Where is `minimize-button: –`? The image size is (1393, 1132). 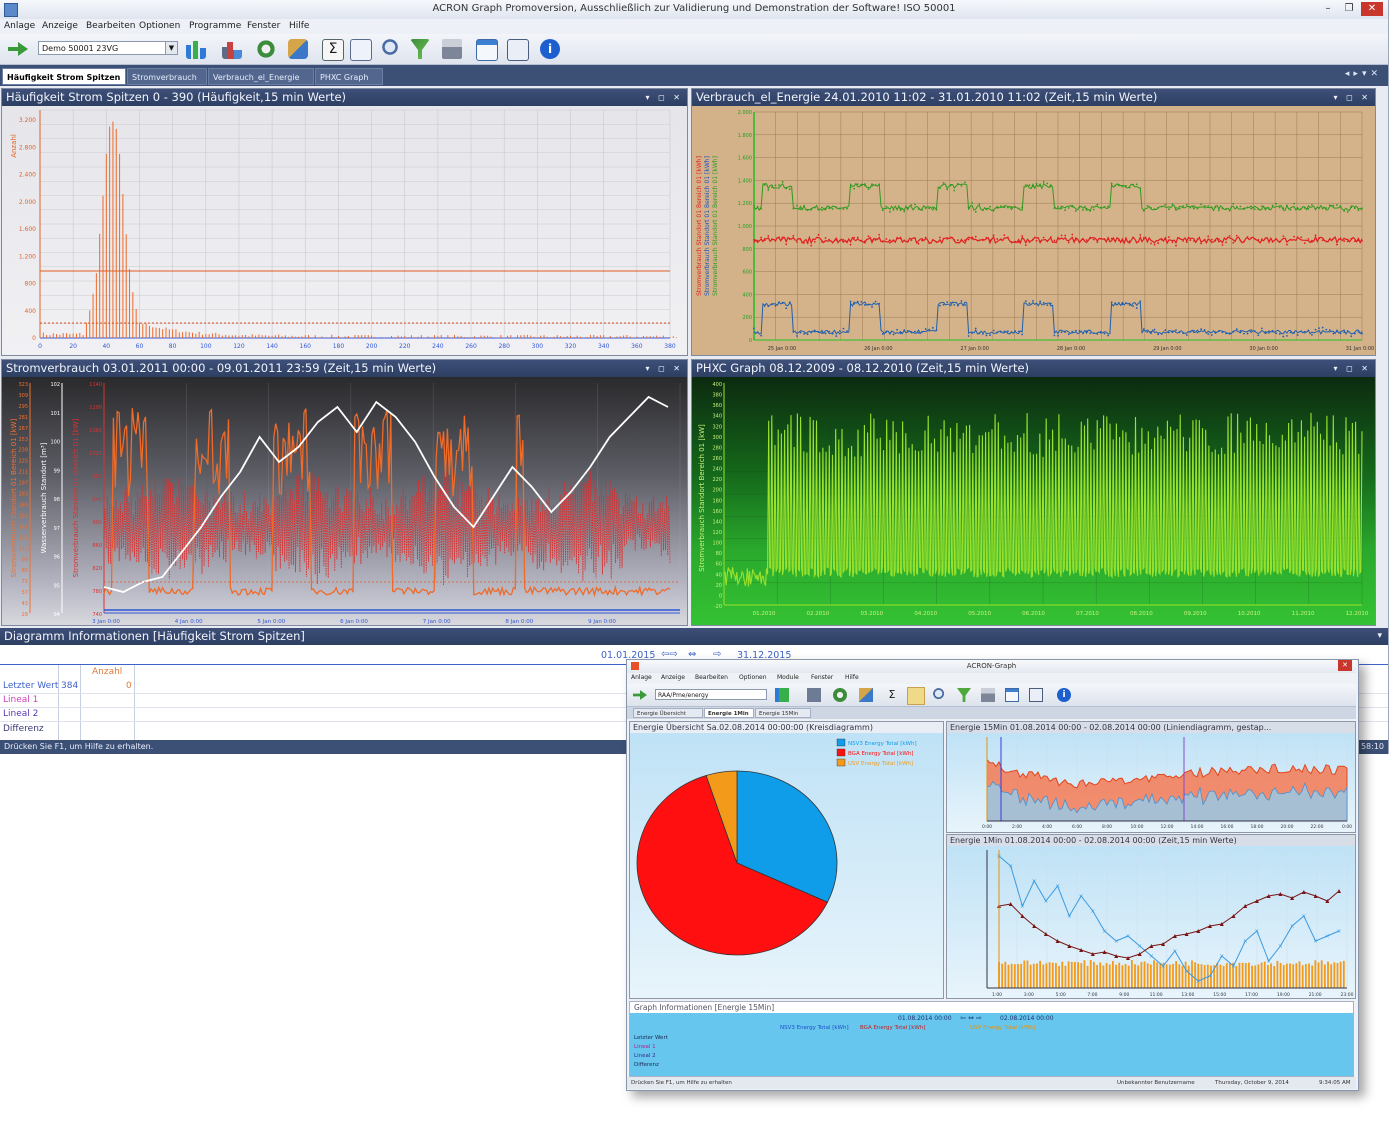 minimize-button: – is located at coordinates (1328, 9).